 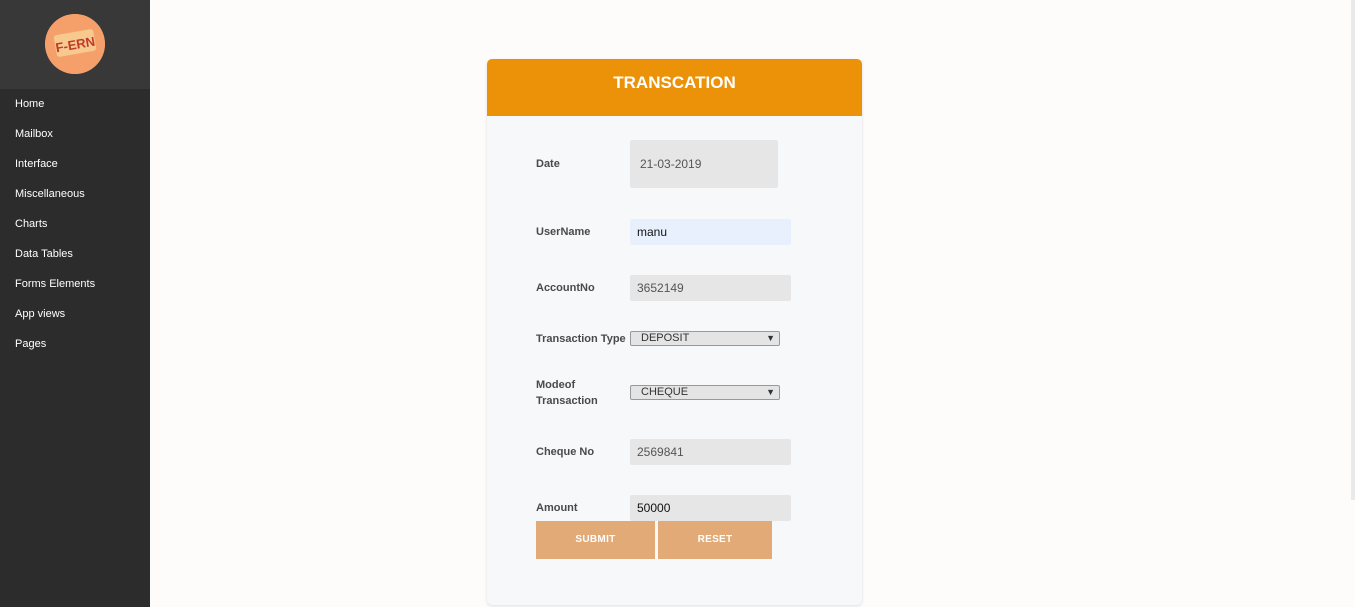 I want to click on cheque-label: Cheque No, so click(x=565, y=452).